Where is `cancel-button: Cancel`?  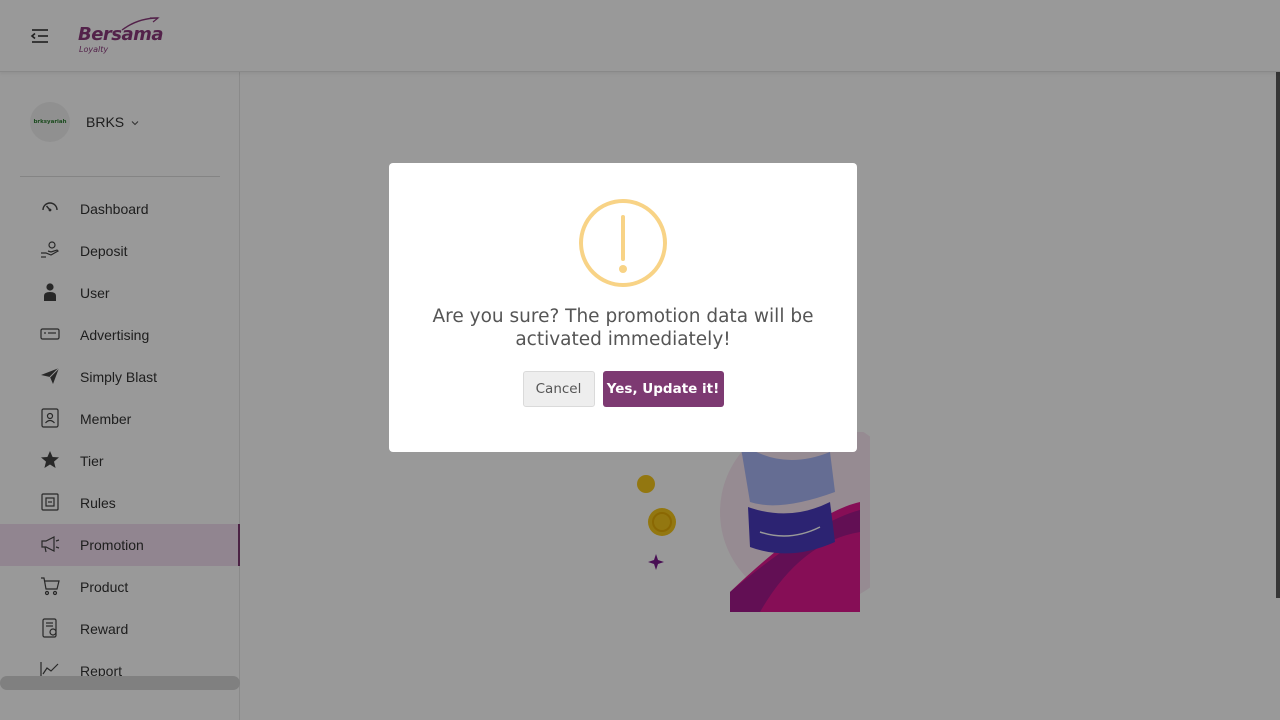
cancel-button: Cancel is located at coordinates (558, 389).